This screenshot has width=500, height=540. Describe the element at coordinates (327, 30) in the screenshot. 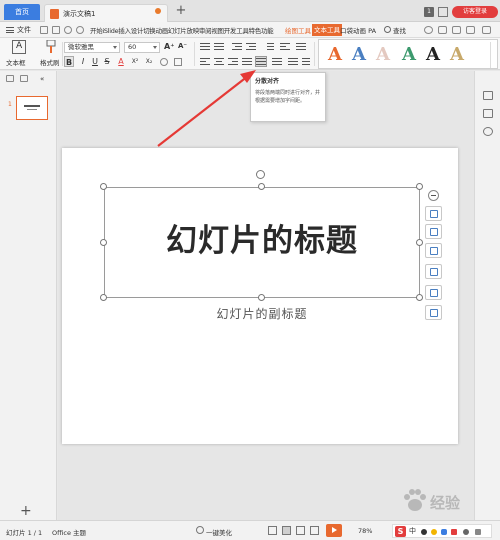

I see `menu-text-tools: 文本工具` at that location.